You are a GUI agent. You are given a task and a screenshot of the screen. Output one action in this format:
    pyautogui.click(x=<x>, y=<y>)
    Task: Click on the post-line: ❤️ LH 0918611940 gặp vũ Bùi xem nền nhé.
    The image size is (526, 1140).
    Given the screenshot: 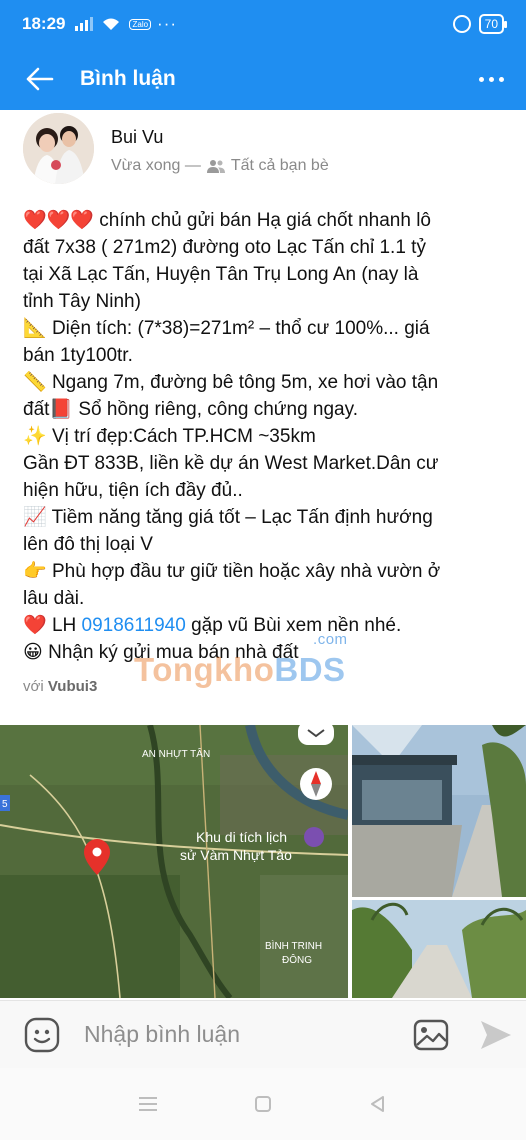 What is the action you would take?
    pyautogui.click(x=258, y=625)
    